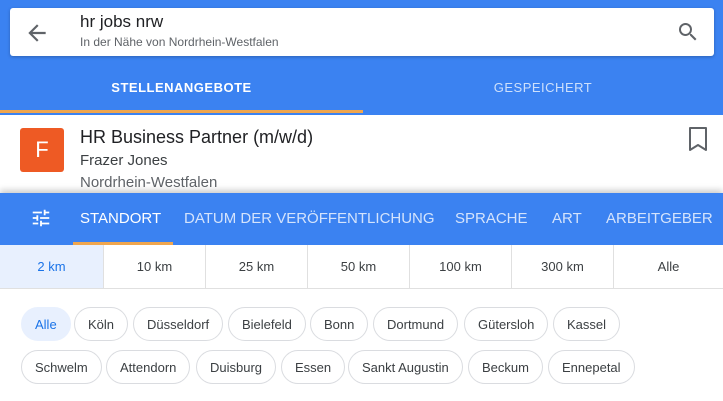 The image size is (723, 401). Describe the element at coordinates (591, 367) in the screenshot. I see `city-chip: Ennepetal` at that location.